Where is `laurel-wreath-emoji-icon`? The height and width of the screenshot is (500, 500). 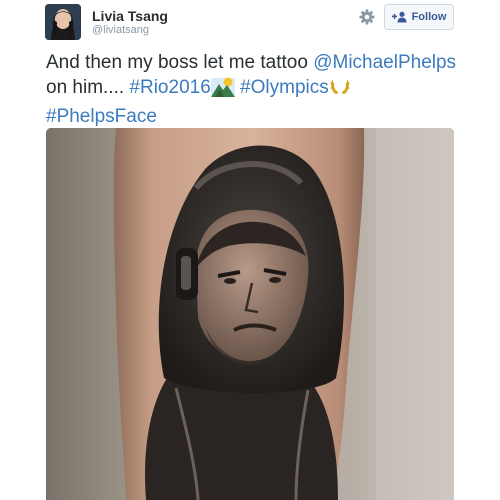
laurel-wreath-emoji-icon is located at coordinates (340, 89).